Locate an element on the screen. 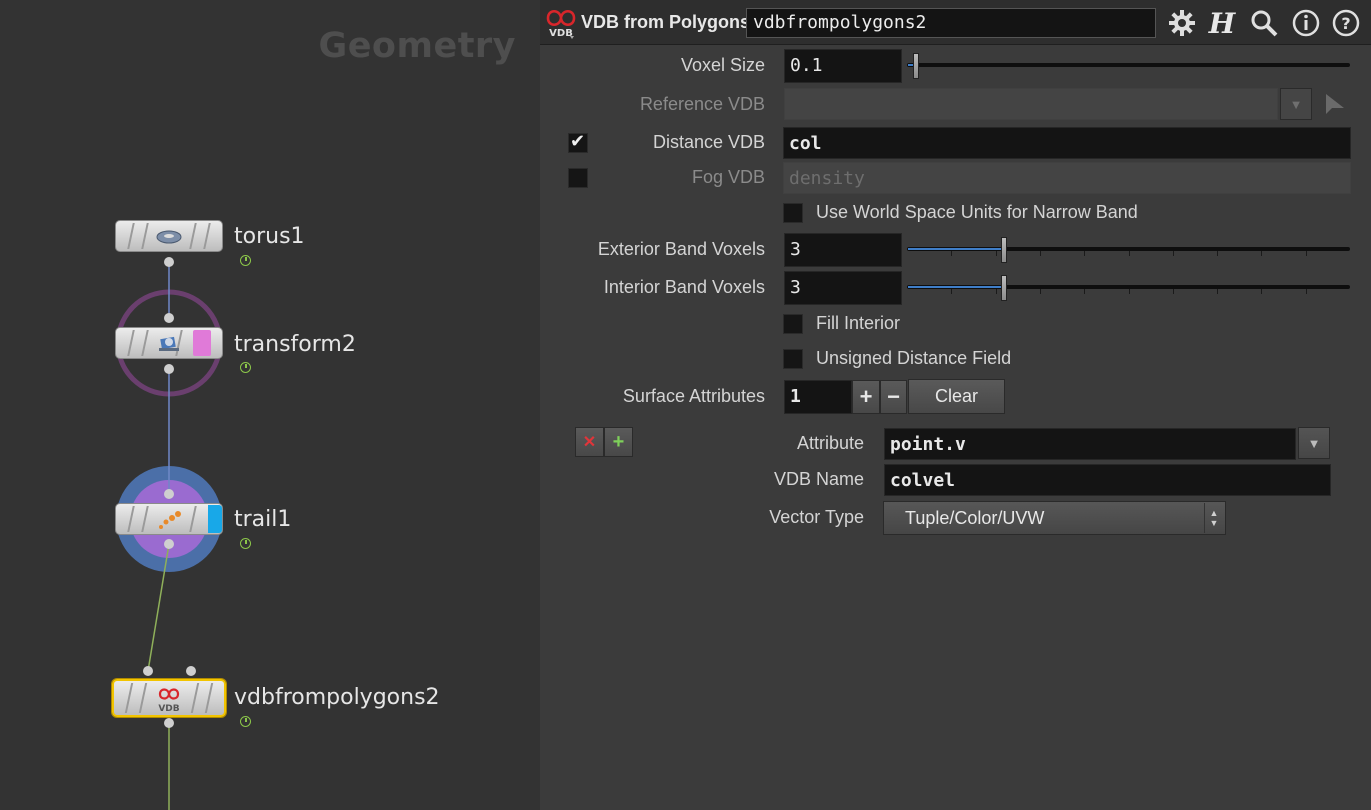 This screenshot has height=810, width=1371. trail-icon is located at coordinates (169, 520).